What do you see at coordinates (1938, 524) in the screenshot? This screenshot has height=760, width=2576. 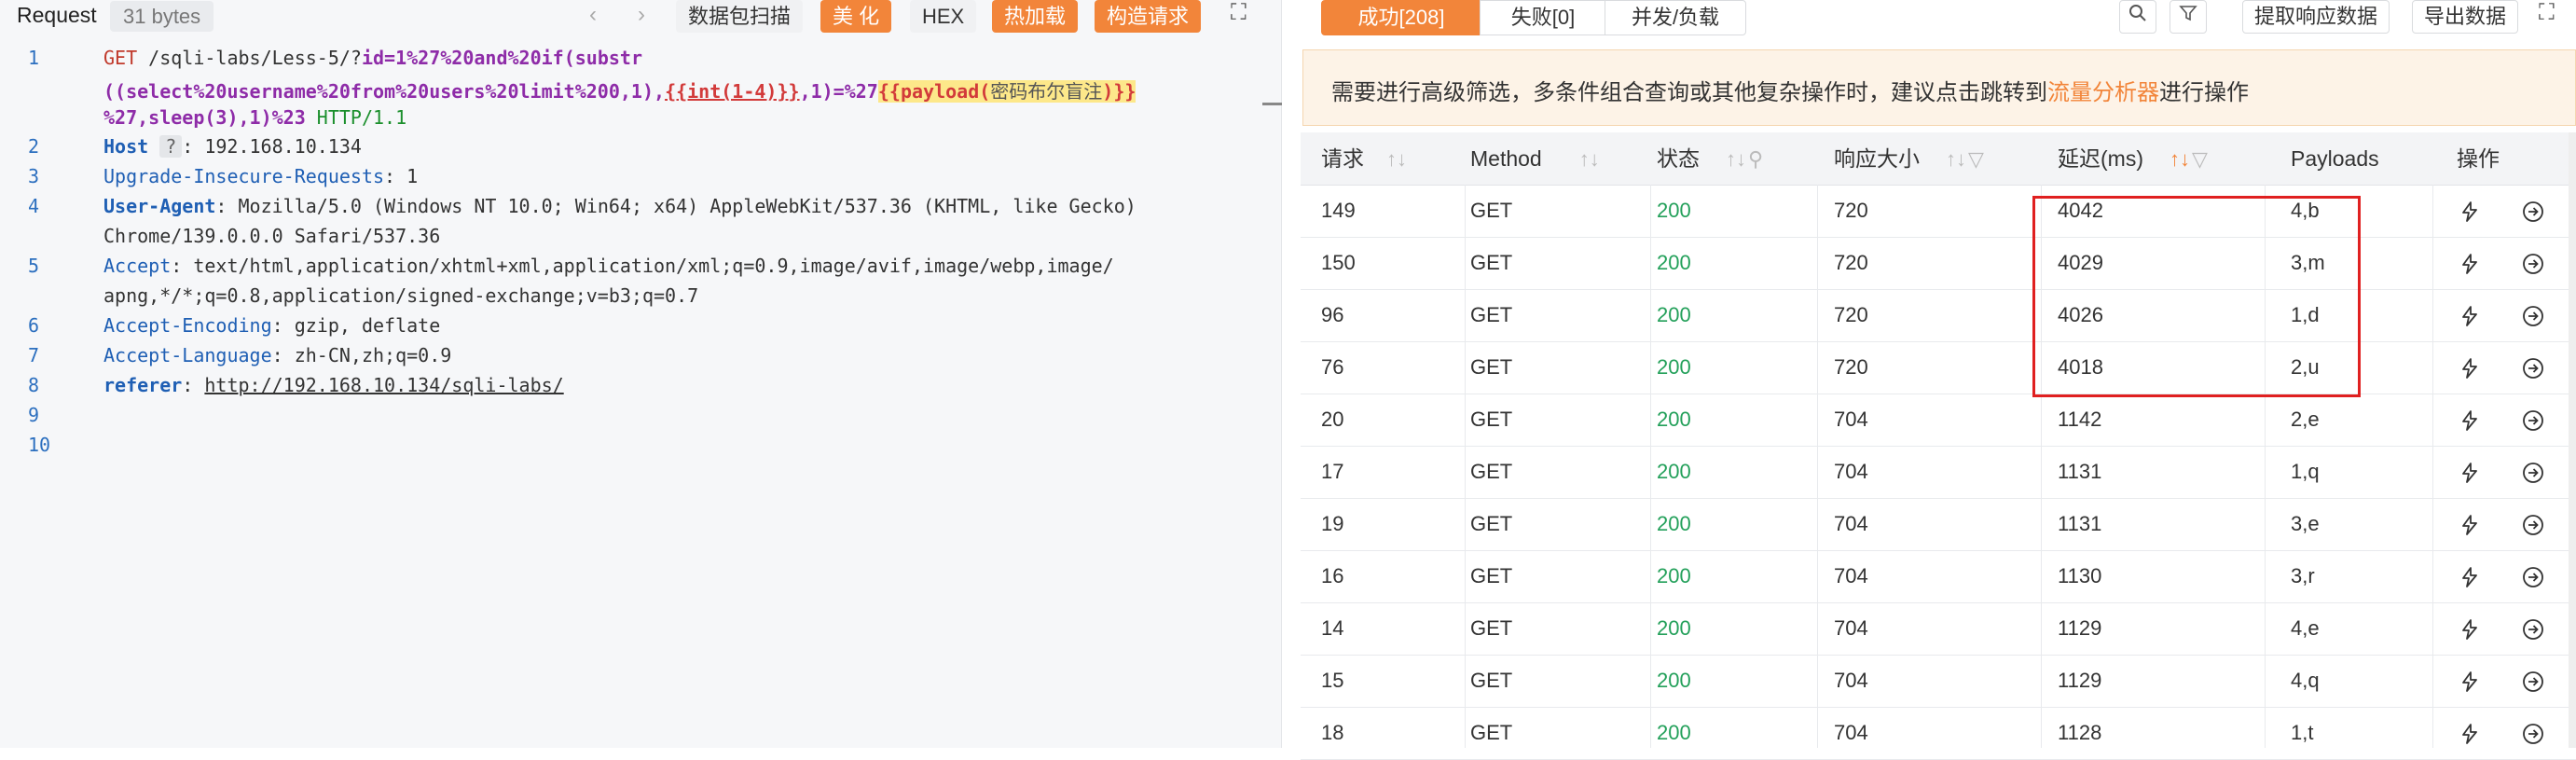 I see `table-row: 19 GET 200 704 1131 3,e` at bounding box center [1938, 524].